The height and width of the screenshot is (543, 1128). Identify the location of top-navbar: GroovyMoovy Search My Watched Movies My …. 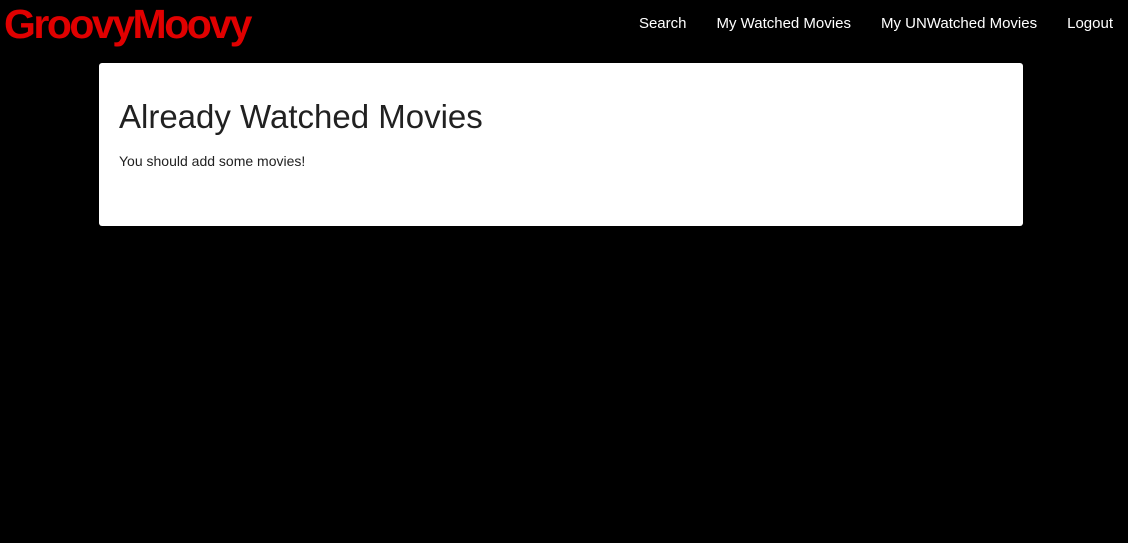
(564, 24).